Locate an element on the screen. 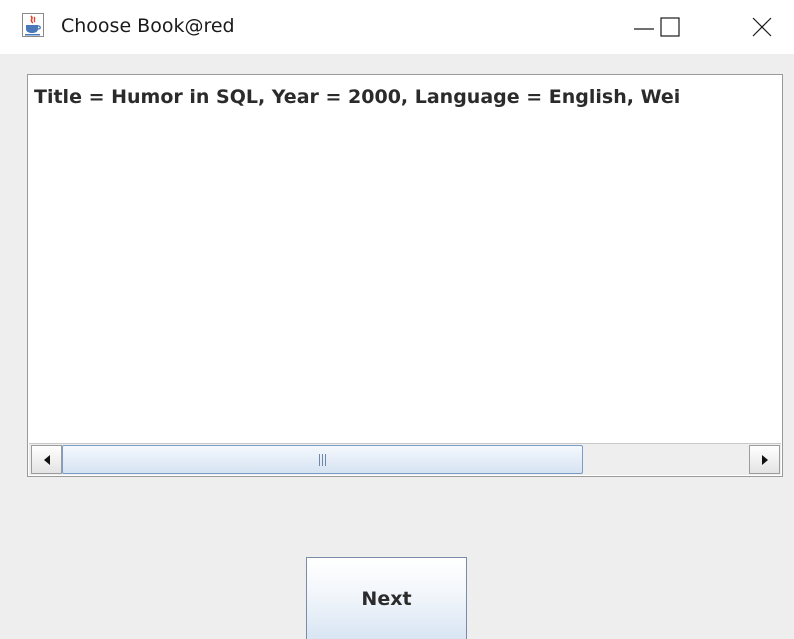 This screenshot has height=639, width=794. close-button is located at coordinates (762, 27).